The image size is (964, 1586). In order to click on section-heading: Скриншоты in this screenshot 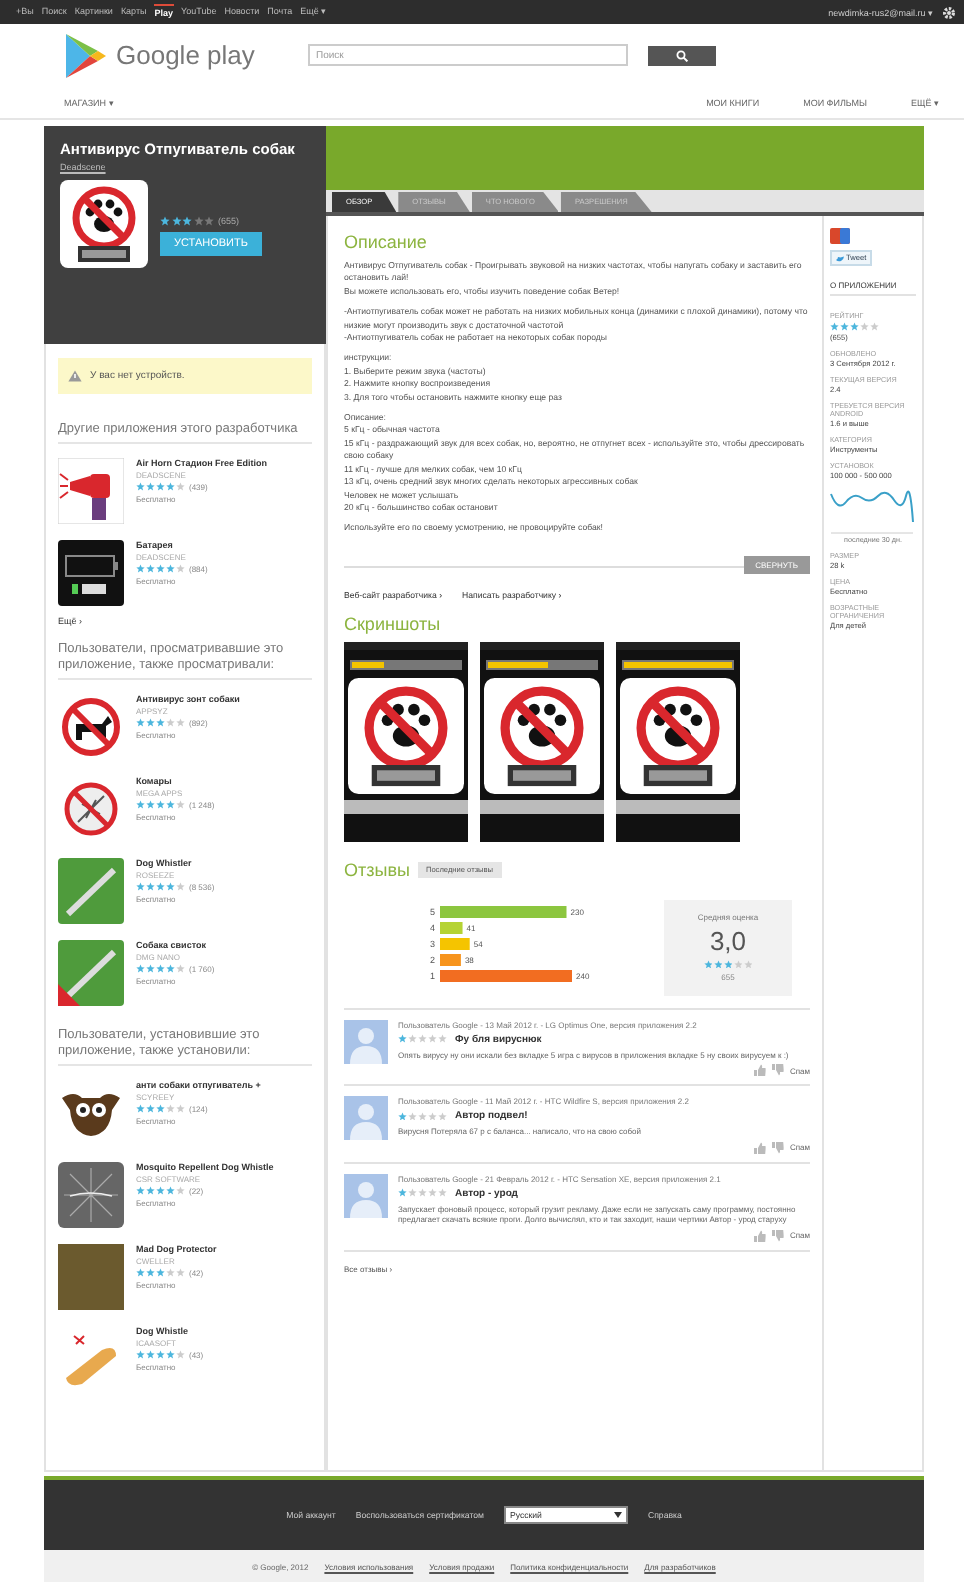, I will do `click(393, 623)`.